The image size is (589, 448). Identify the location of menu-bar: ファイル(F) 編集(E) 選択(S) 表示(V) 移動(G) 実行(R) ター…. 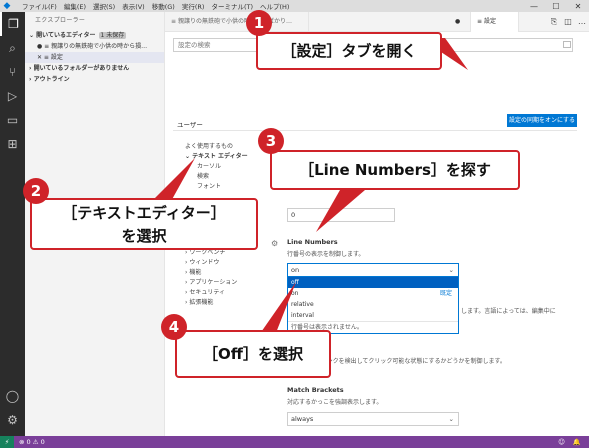
(155, 6).